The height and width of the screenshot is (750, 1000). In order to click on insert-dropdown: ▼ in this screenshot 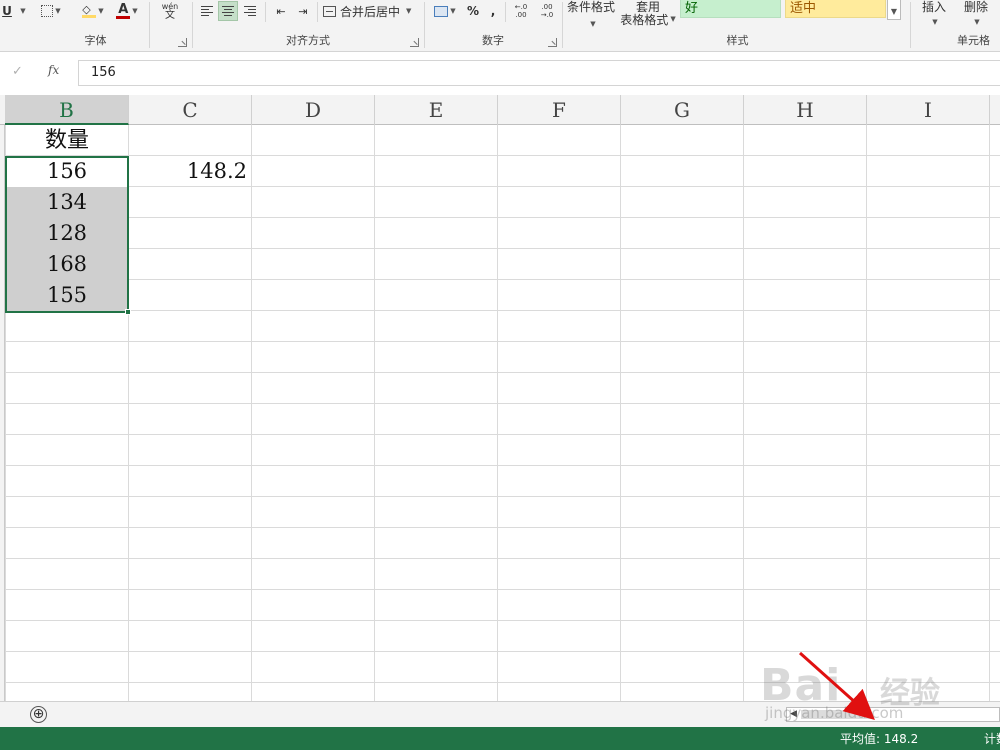, I will do `click(934, 22)`.